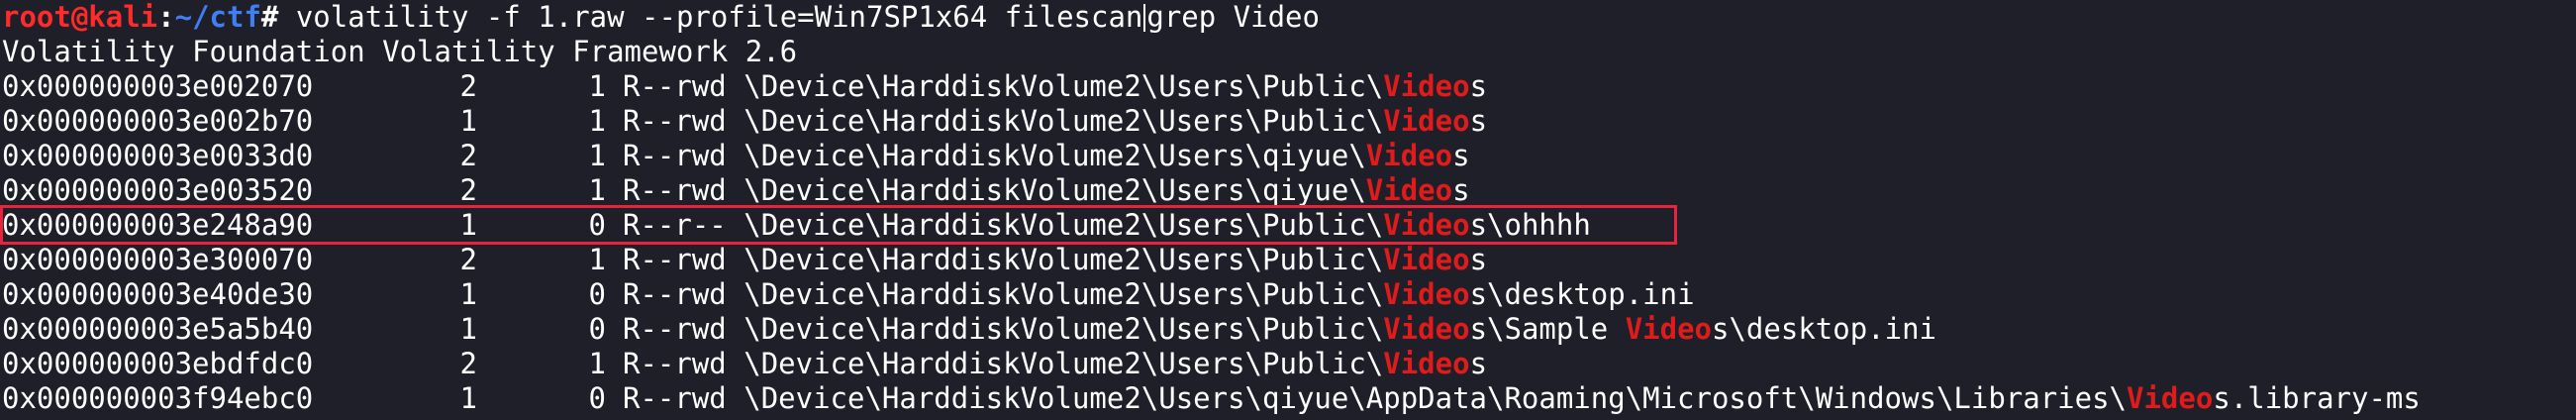  What do you see at coordinates (158, 259) in the screenshot?
I see `offset-cell: 0x000000003e300070` at bounding box center [158, 259].